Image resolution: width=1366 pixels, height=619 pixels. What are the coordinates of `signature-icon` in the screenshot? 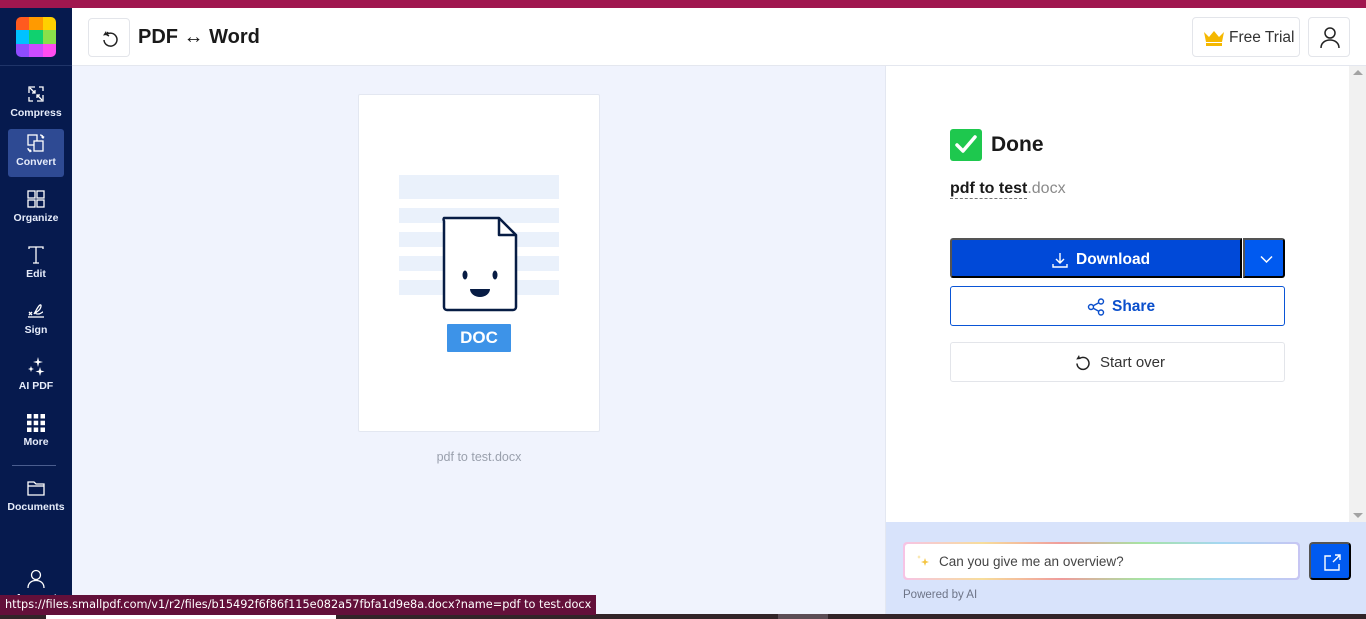 It's located at (36, 311).